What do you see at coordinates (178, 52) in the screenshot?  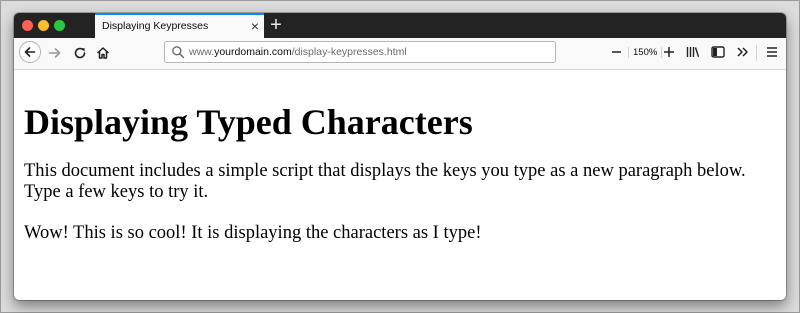 I see `search-icon` at bounding box center [178, 52].